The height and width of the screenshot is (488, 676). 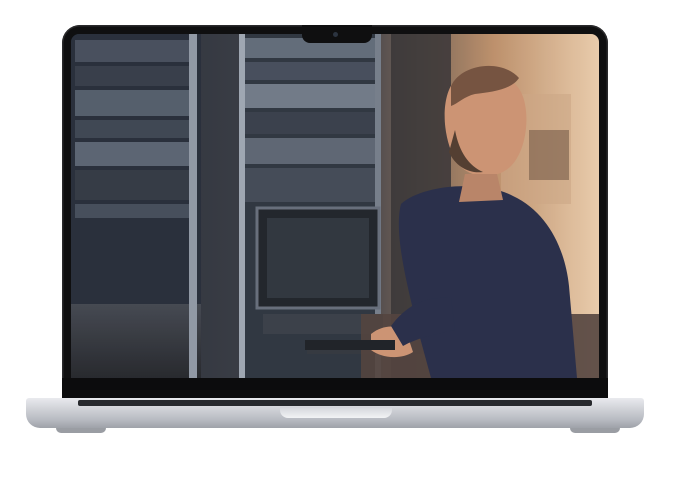 What do you see at coordinates (336, 413) in the screenshot?
I see `trackpad-notch` at bounding box center [336, 413].